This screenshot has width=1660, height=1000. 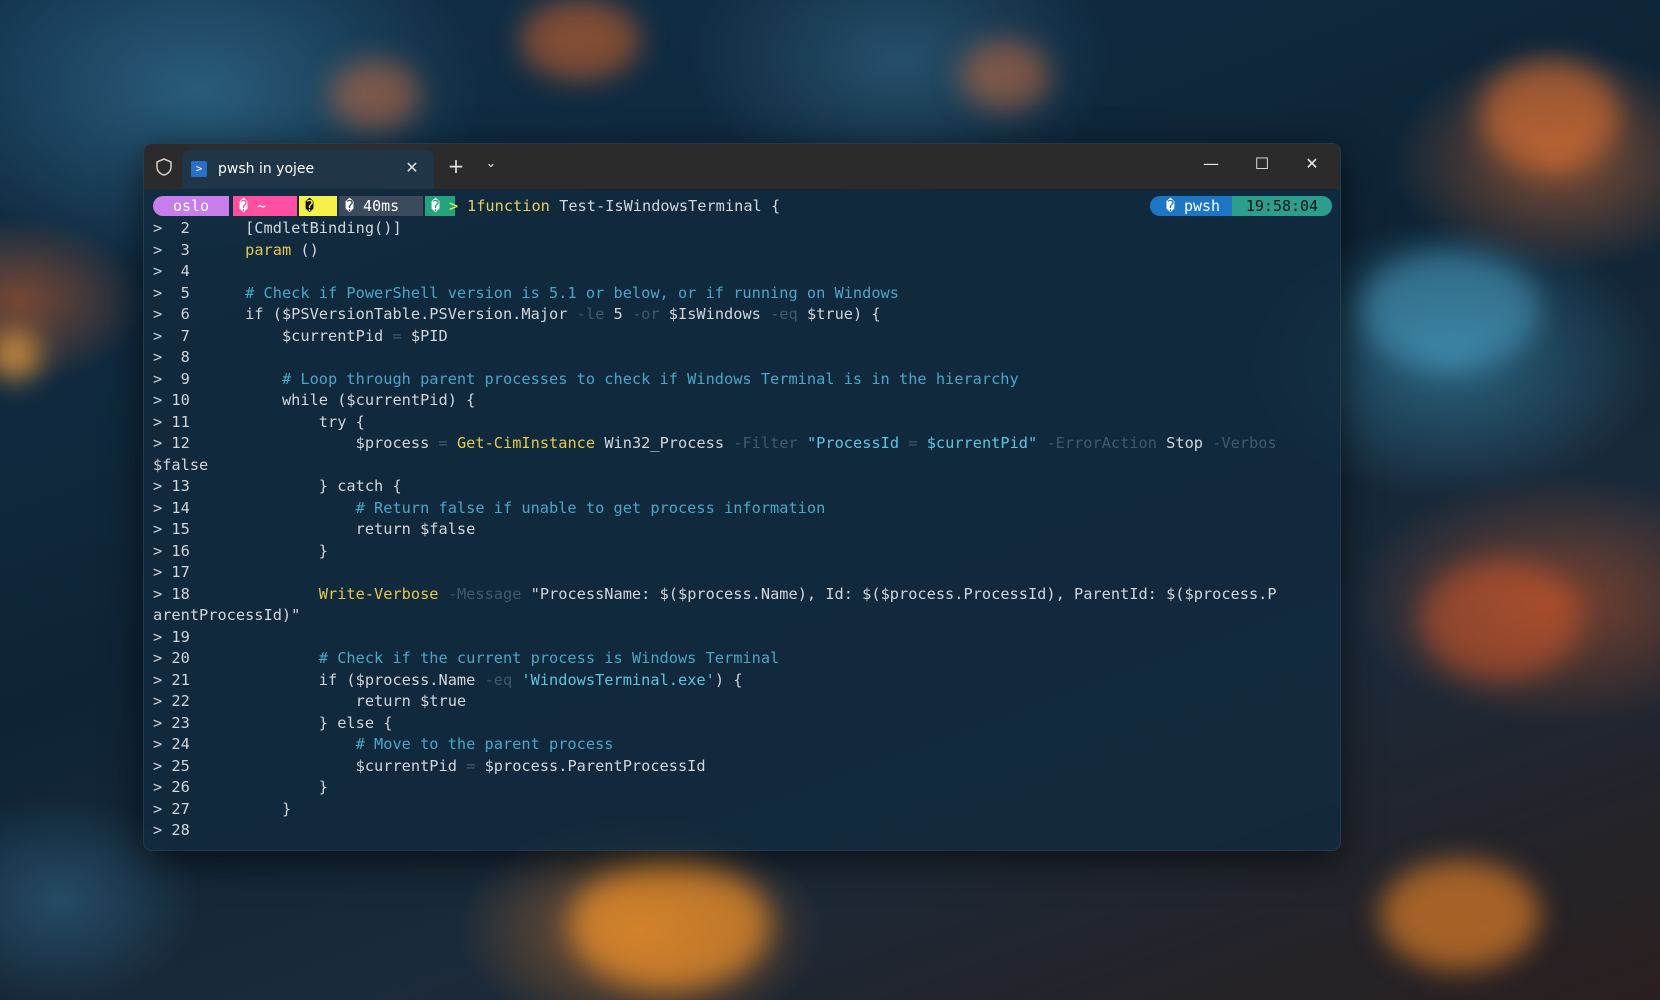 I want to click on title-bar: > pwsh in yojee ✕ + ⌄ — ☐ ✕, so click(x=742, y=166).